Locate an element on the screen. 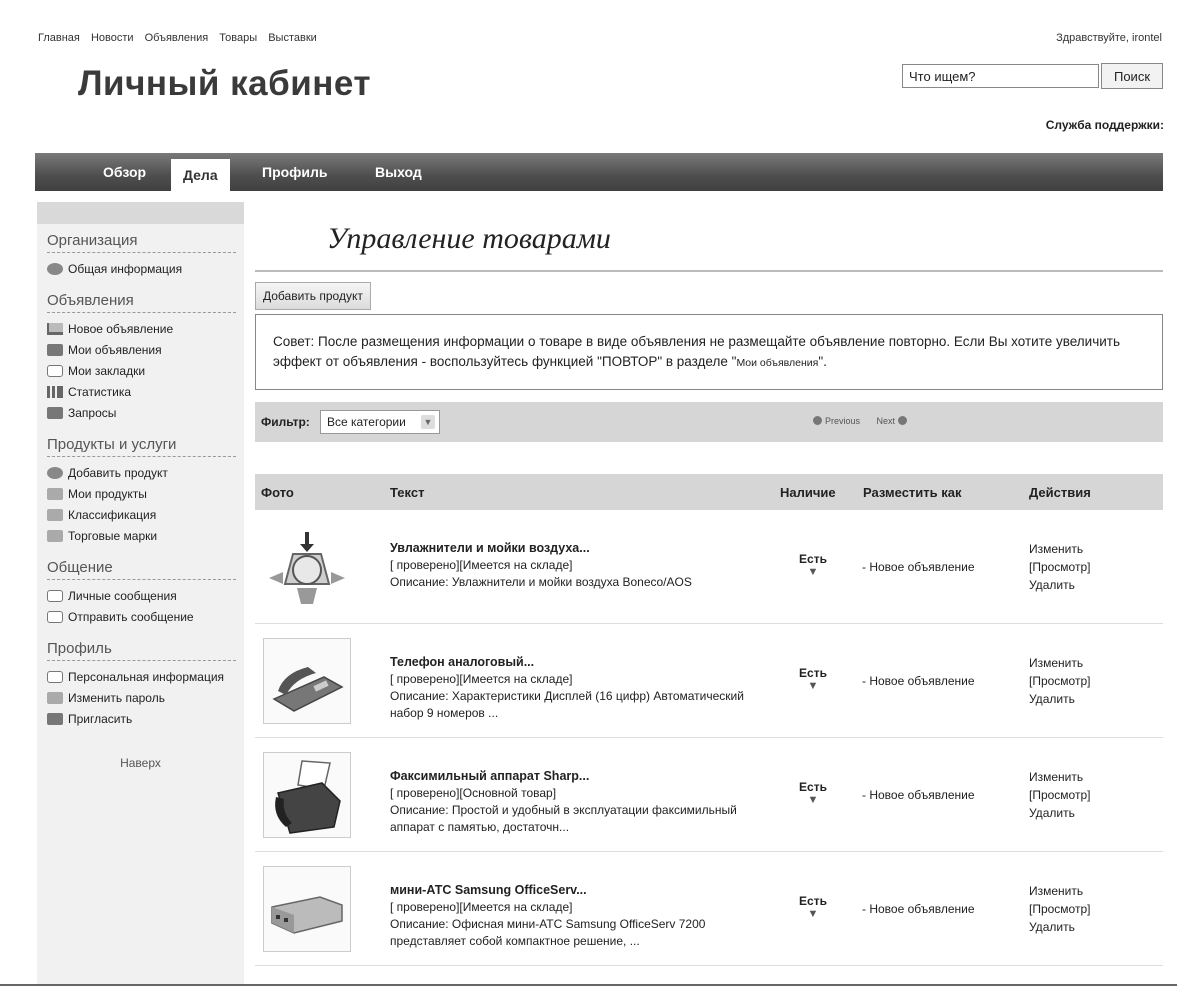 This screenshot has height=1006, width=1177. sidebar-item-new-ad: Новое объявление is located at coordinates (145, 329).